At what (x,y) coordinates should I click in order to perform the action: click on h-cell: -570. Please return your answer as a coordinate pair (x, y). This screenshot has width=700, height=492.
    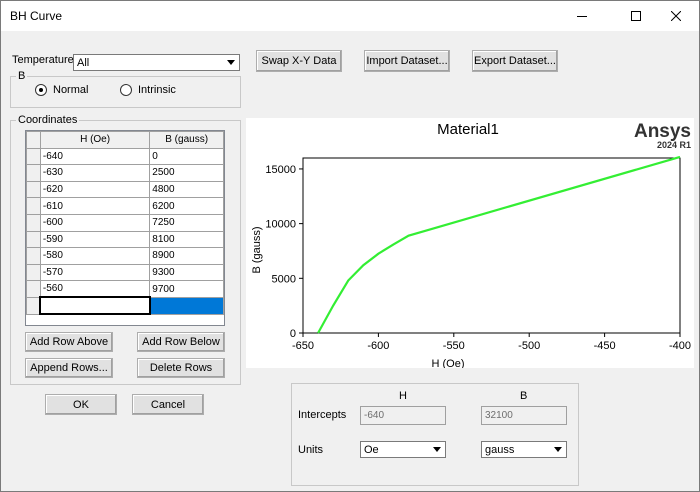
    Looking at the image, I should click on (95, 272).